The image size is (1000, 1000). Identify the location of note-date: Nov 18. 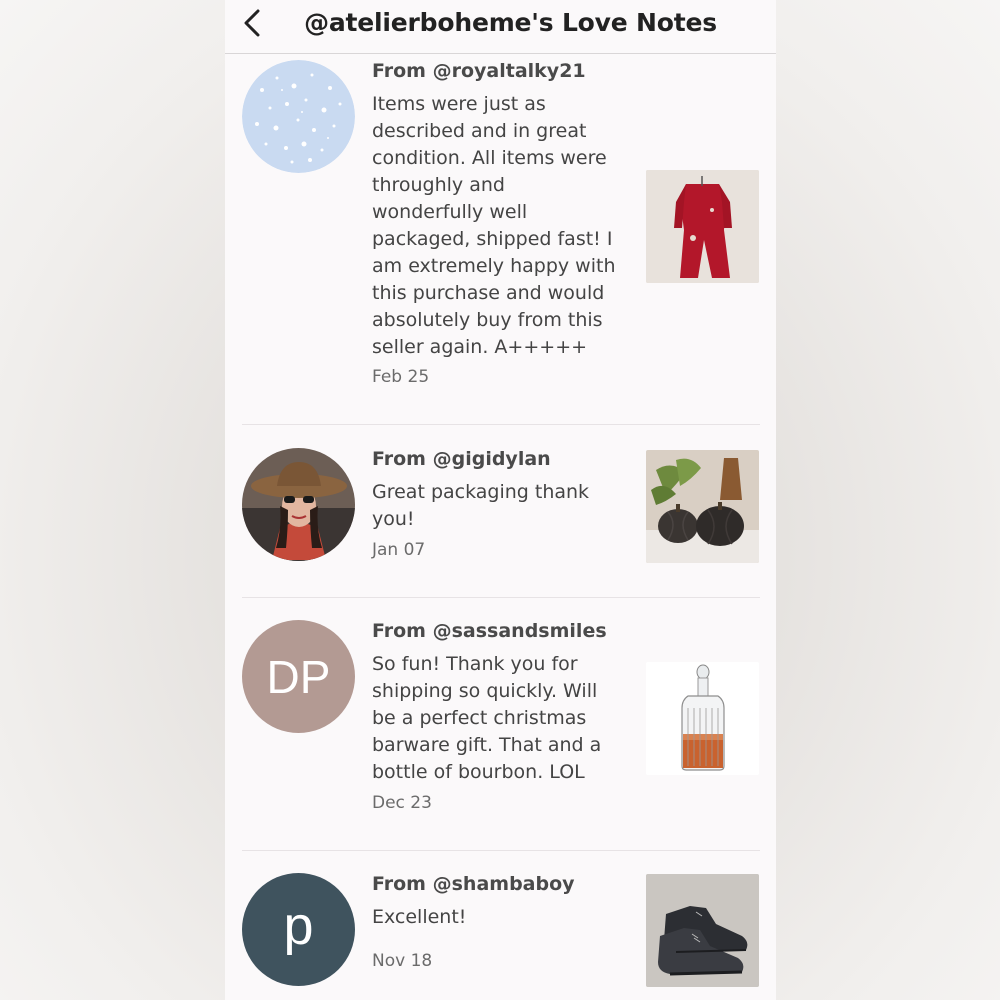
(402, 961).